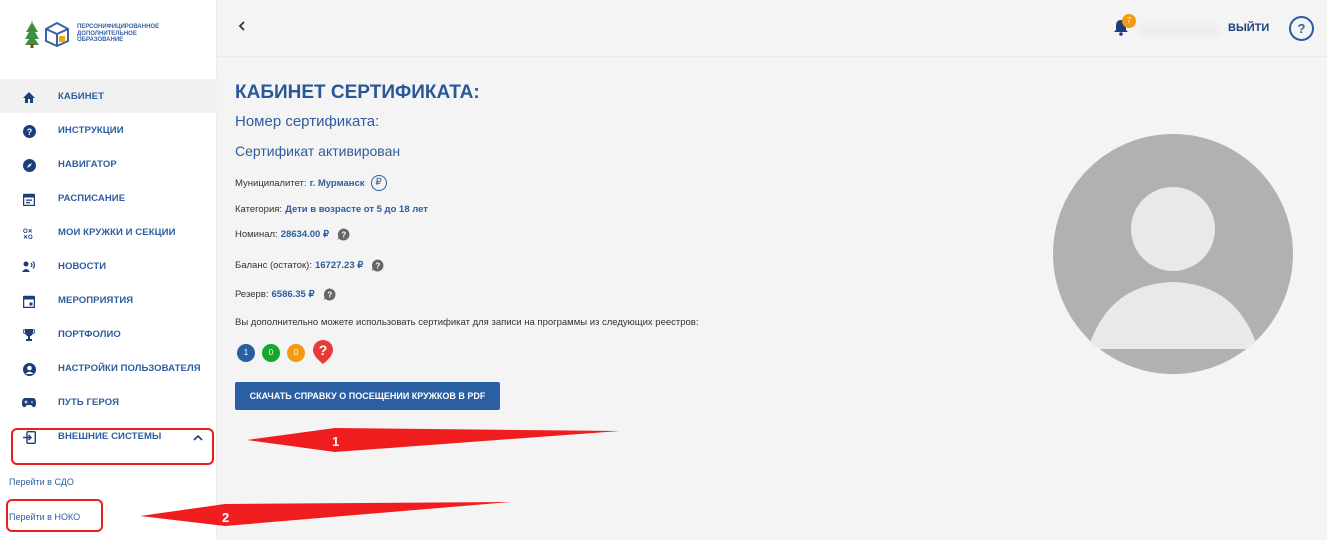 The height and width of the screenshot is (540, 1327). Describe the element at coordinates (225, 517) in the screenshot. I see `annotation-label-2: 2` at that location.